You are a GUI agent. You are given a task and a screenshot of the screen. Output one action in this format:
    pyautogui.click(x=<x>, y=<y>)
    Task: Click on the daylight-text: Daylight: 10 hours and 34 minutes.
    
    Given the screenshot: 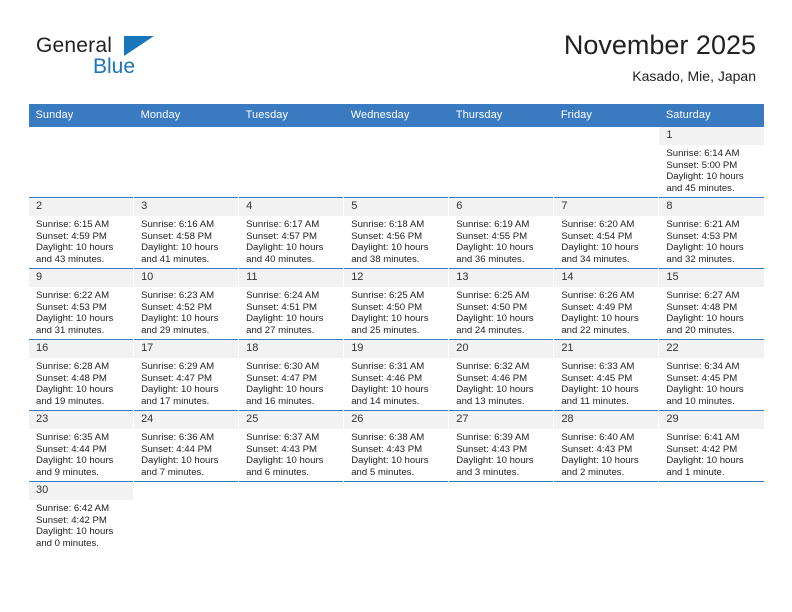 What is the action you would take?
    pyautogui.click(x=600, y=253)
    